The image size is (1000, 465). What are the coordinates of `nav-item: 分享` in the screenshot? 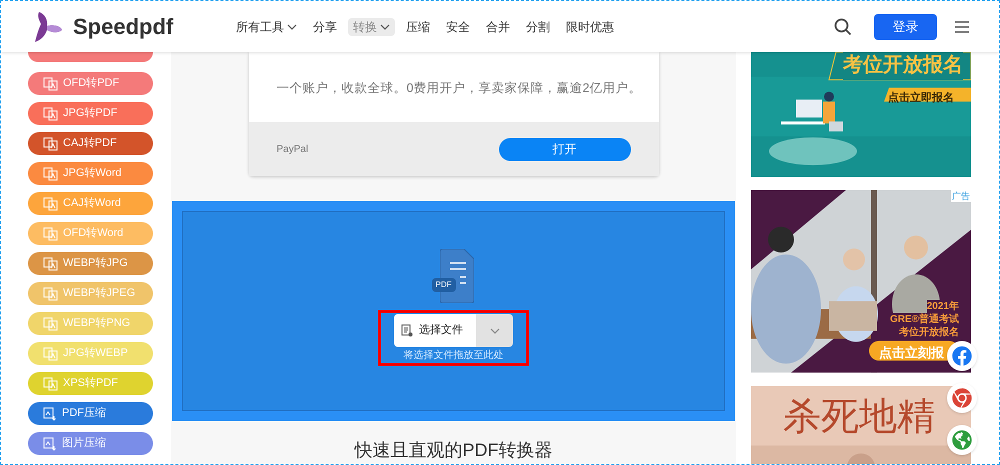 It's located at (325, 27).